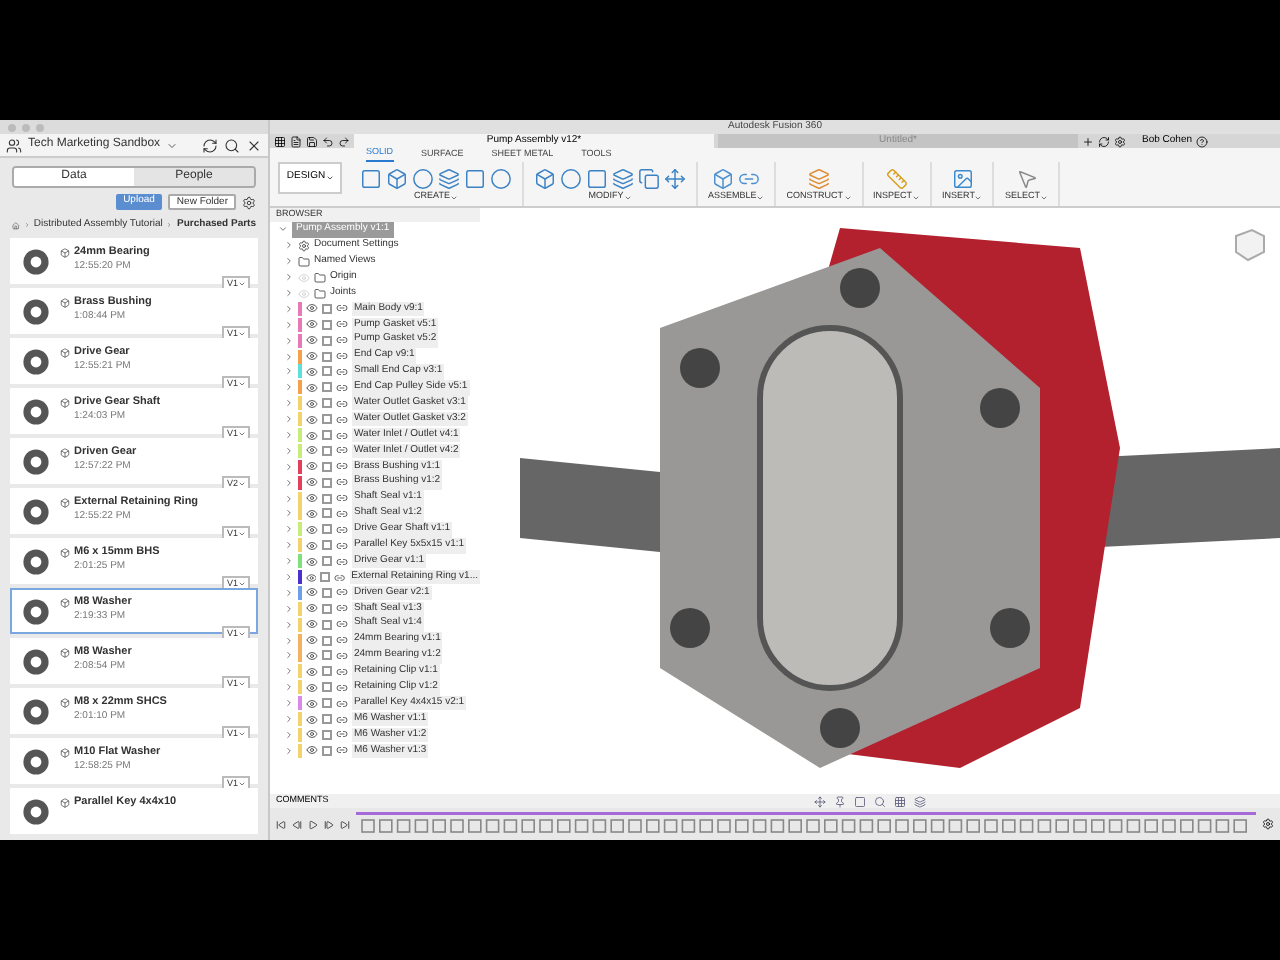 The width and height of the screenshot is (1280, 960). I want to click on team-icon, so click(14, 145).